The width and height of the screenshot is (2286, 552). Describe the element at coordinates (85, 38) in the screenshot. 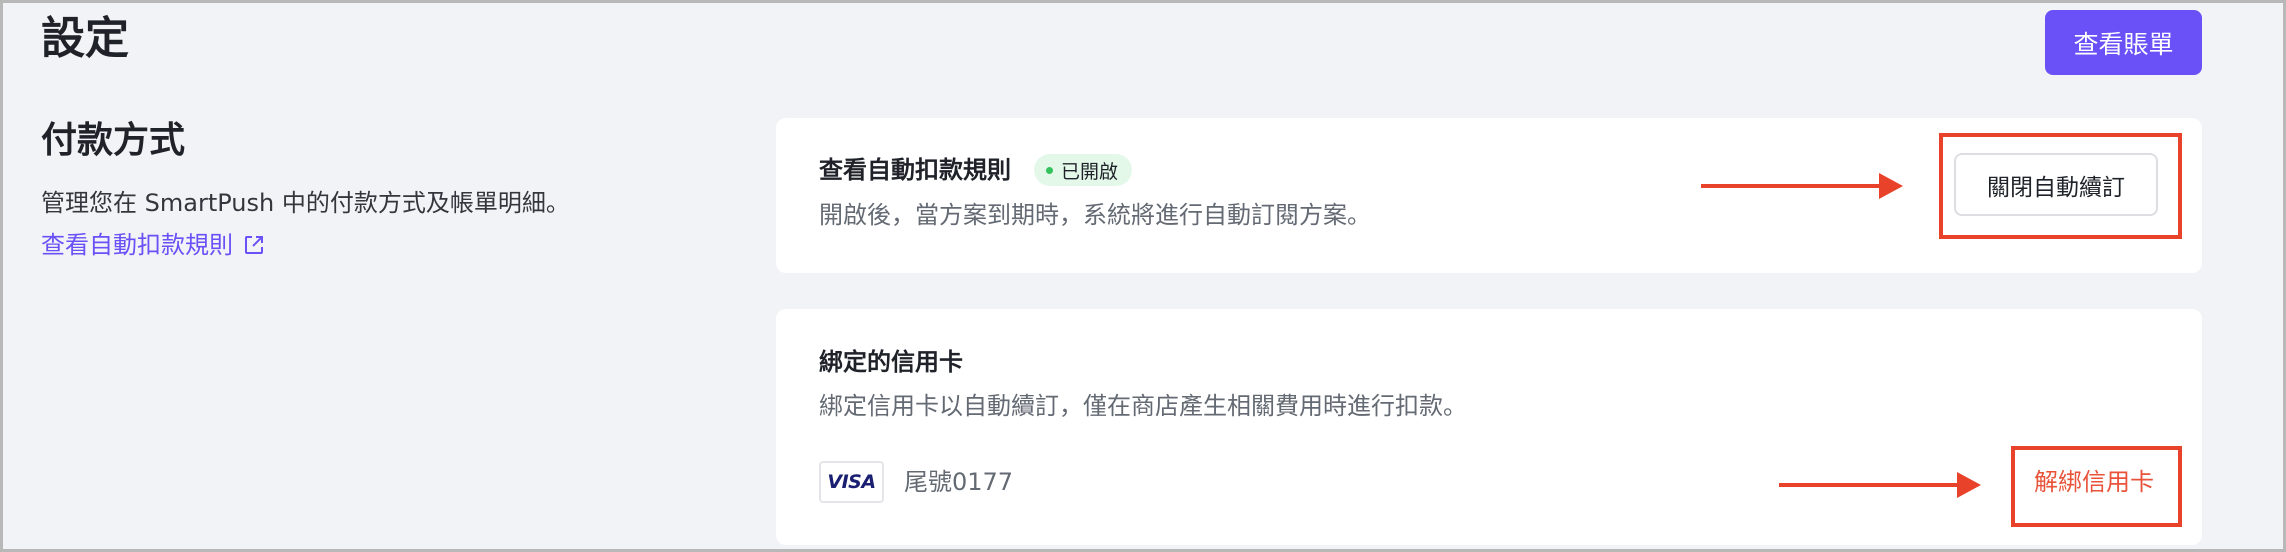

I see `page-title: 設定` at that location.